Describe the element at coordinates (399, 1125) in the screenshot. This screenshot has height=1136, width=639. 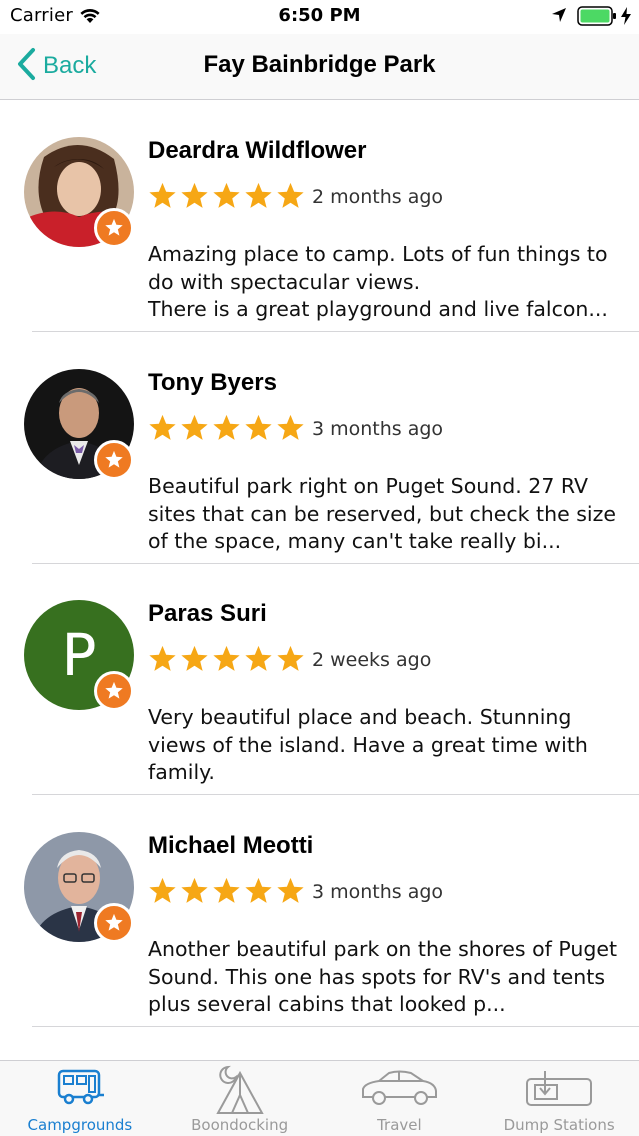
I see `tab-label: Travel` at that location.